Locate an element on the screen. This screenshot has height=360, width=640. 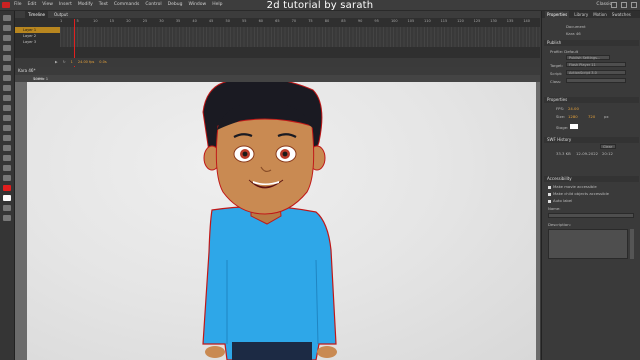
accessibility-option-label: Auto label is located at coordinates (563, 200).